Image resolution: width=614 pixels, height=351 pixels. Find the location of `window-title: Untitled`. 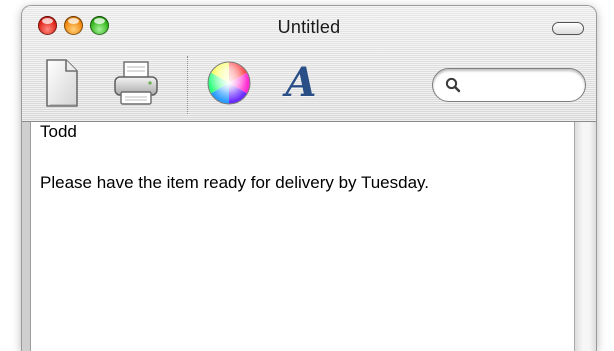

window-title: Untitled is located at coordinates (309, 27).